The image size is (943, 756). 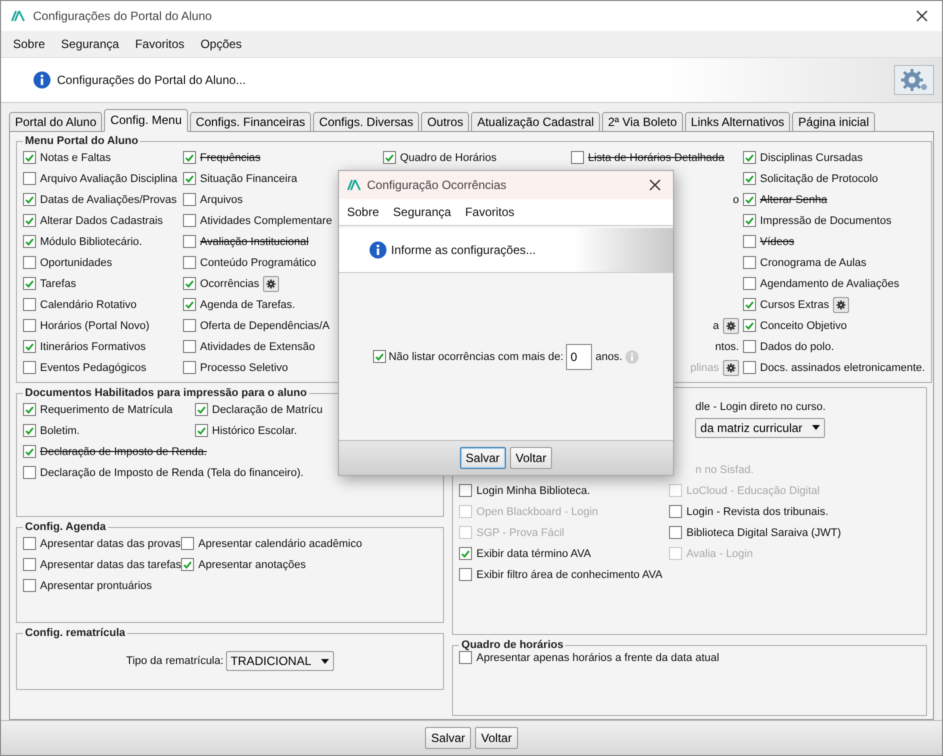 I want to click on tab: Atualização Cadastral, so click(x=535, y=122).